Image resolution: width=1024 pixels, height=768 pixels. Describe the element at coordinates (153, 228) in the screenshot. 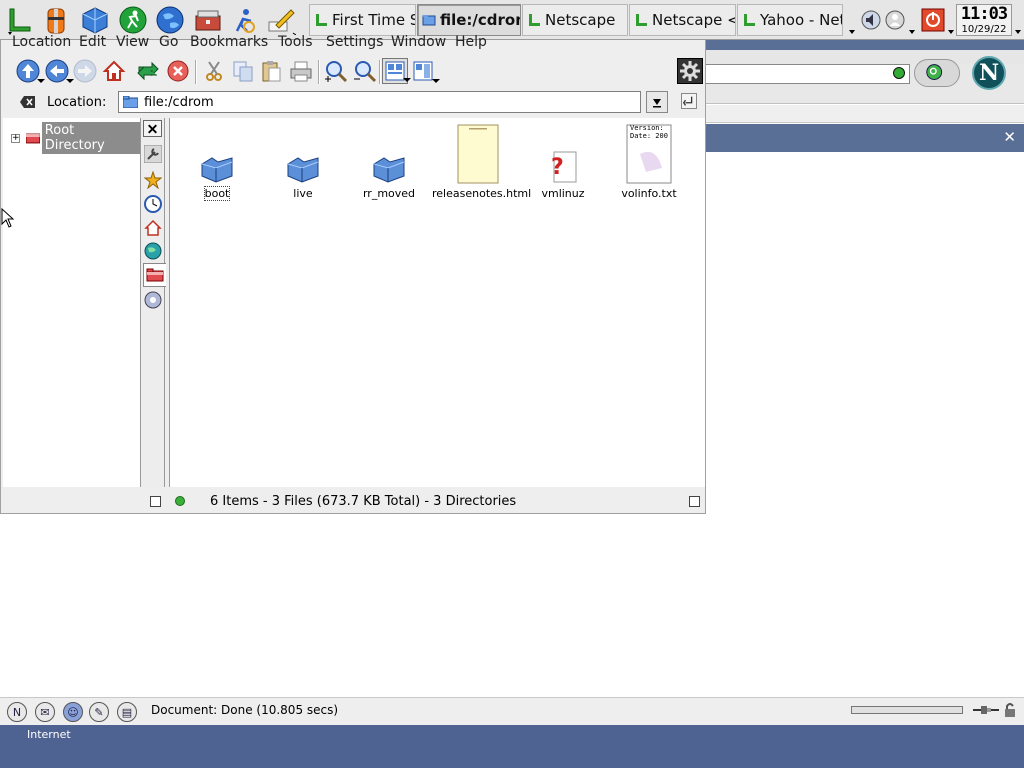

I see `navtab-home` at that location.